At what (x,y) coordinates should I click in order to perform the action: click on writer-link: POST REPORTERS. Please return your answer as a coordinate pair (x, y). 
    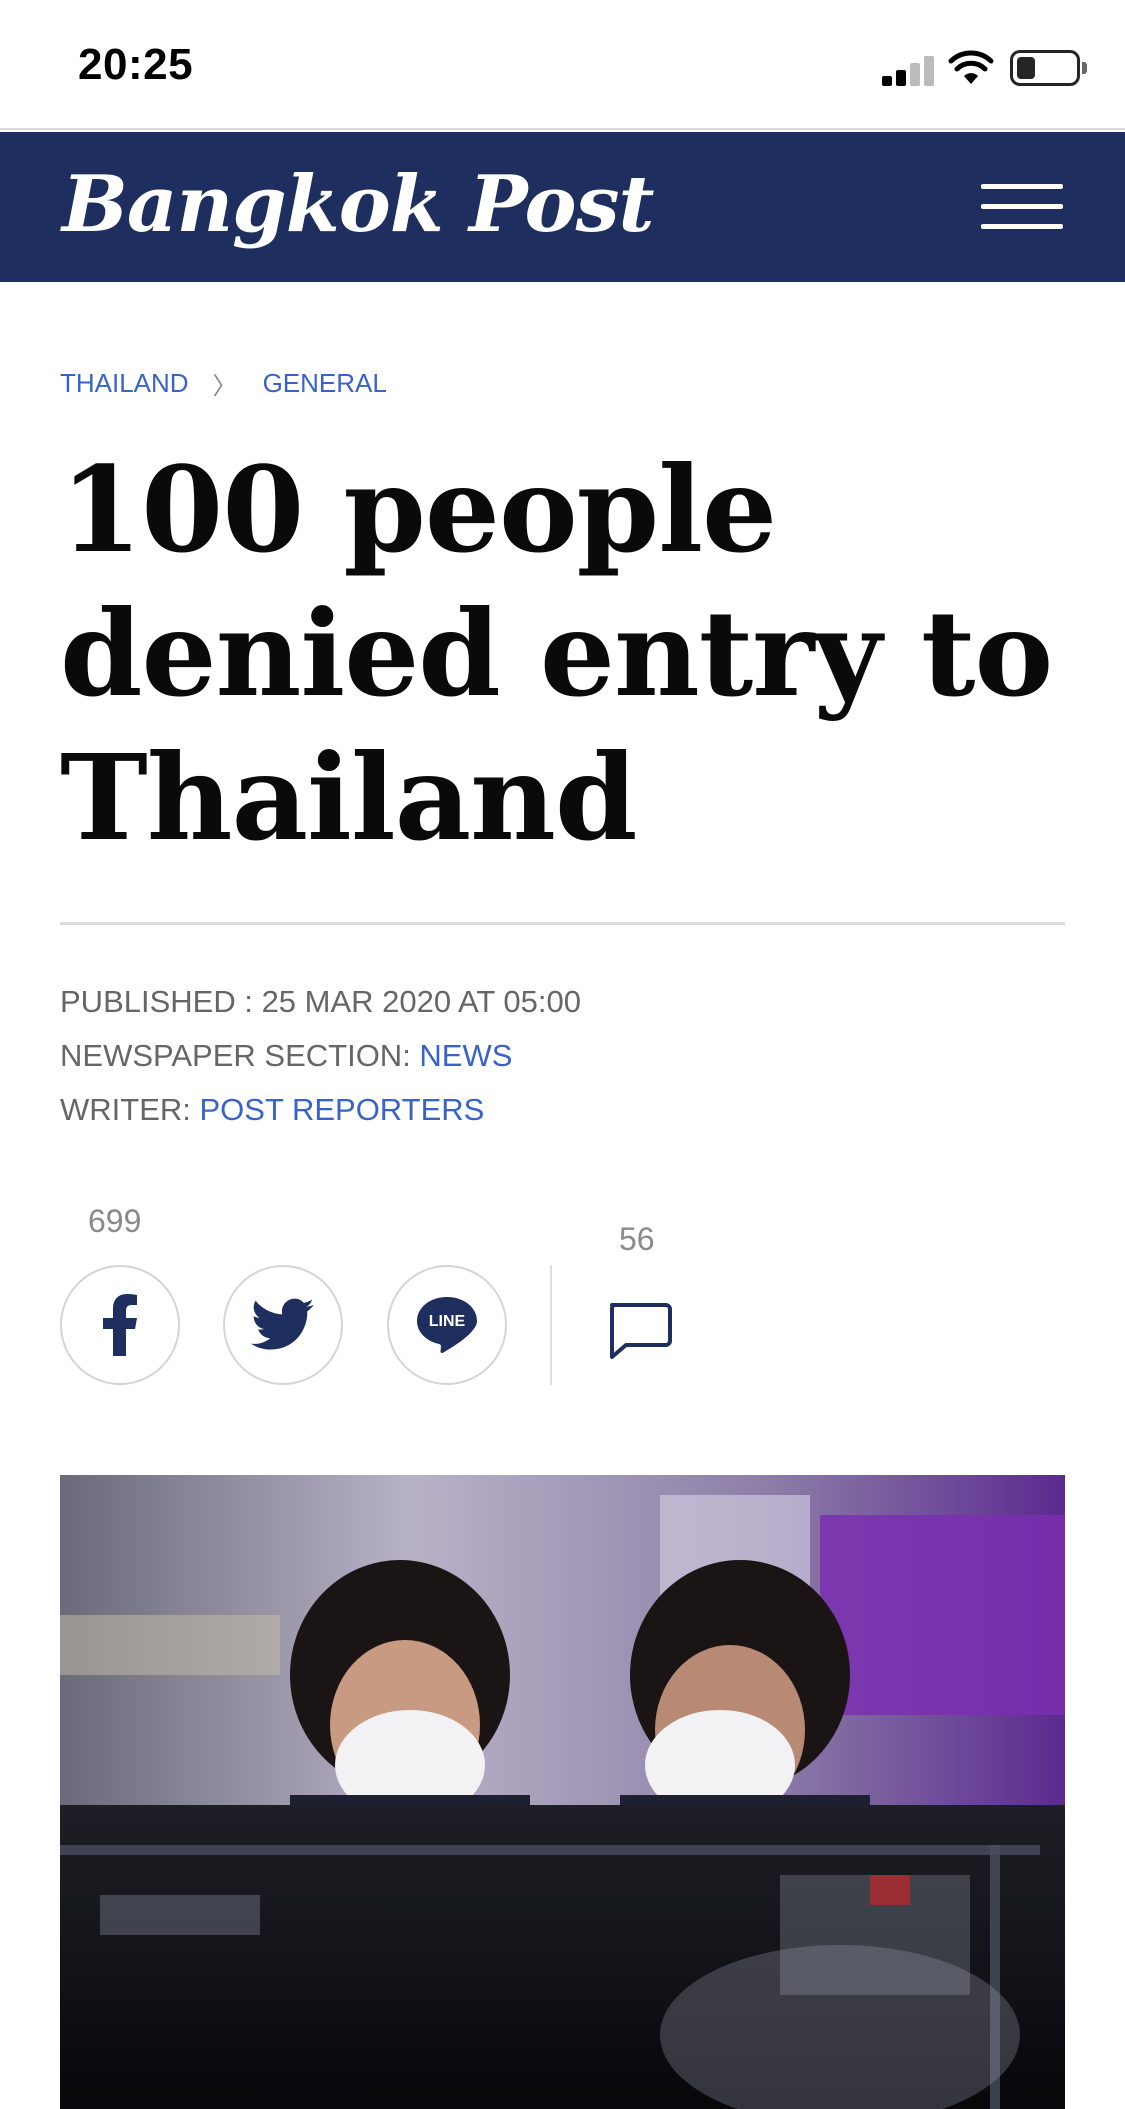
    Looking at the image, I should click on (342, 1109).